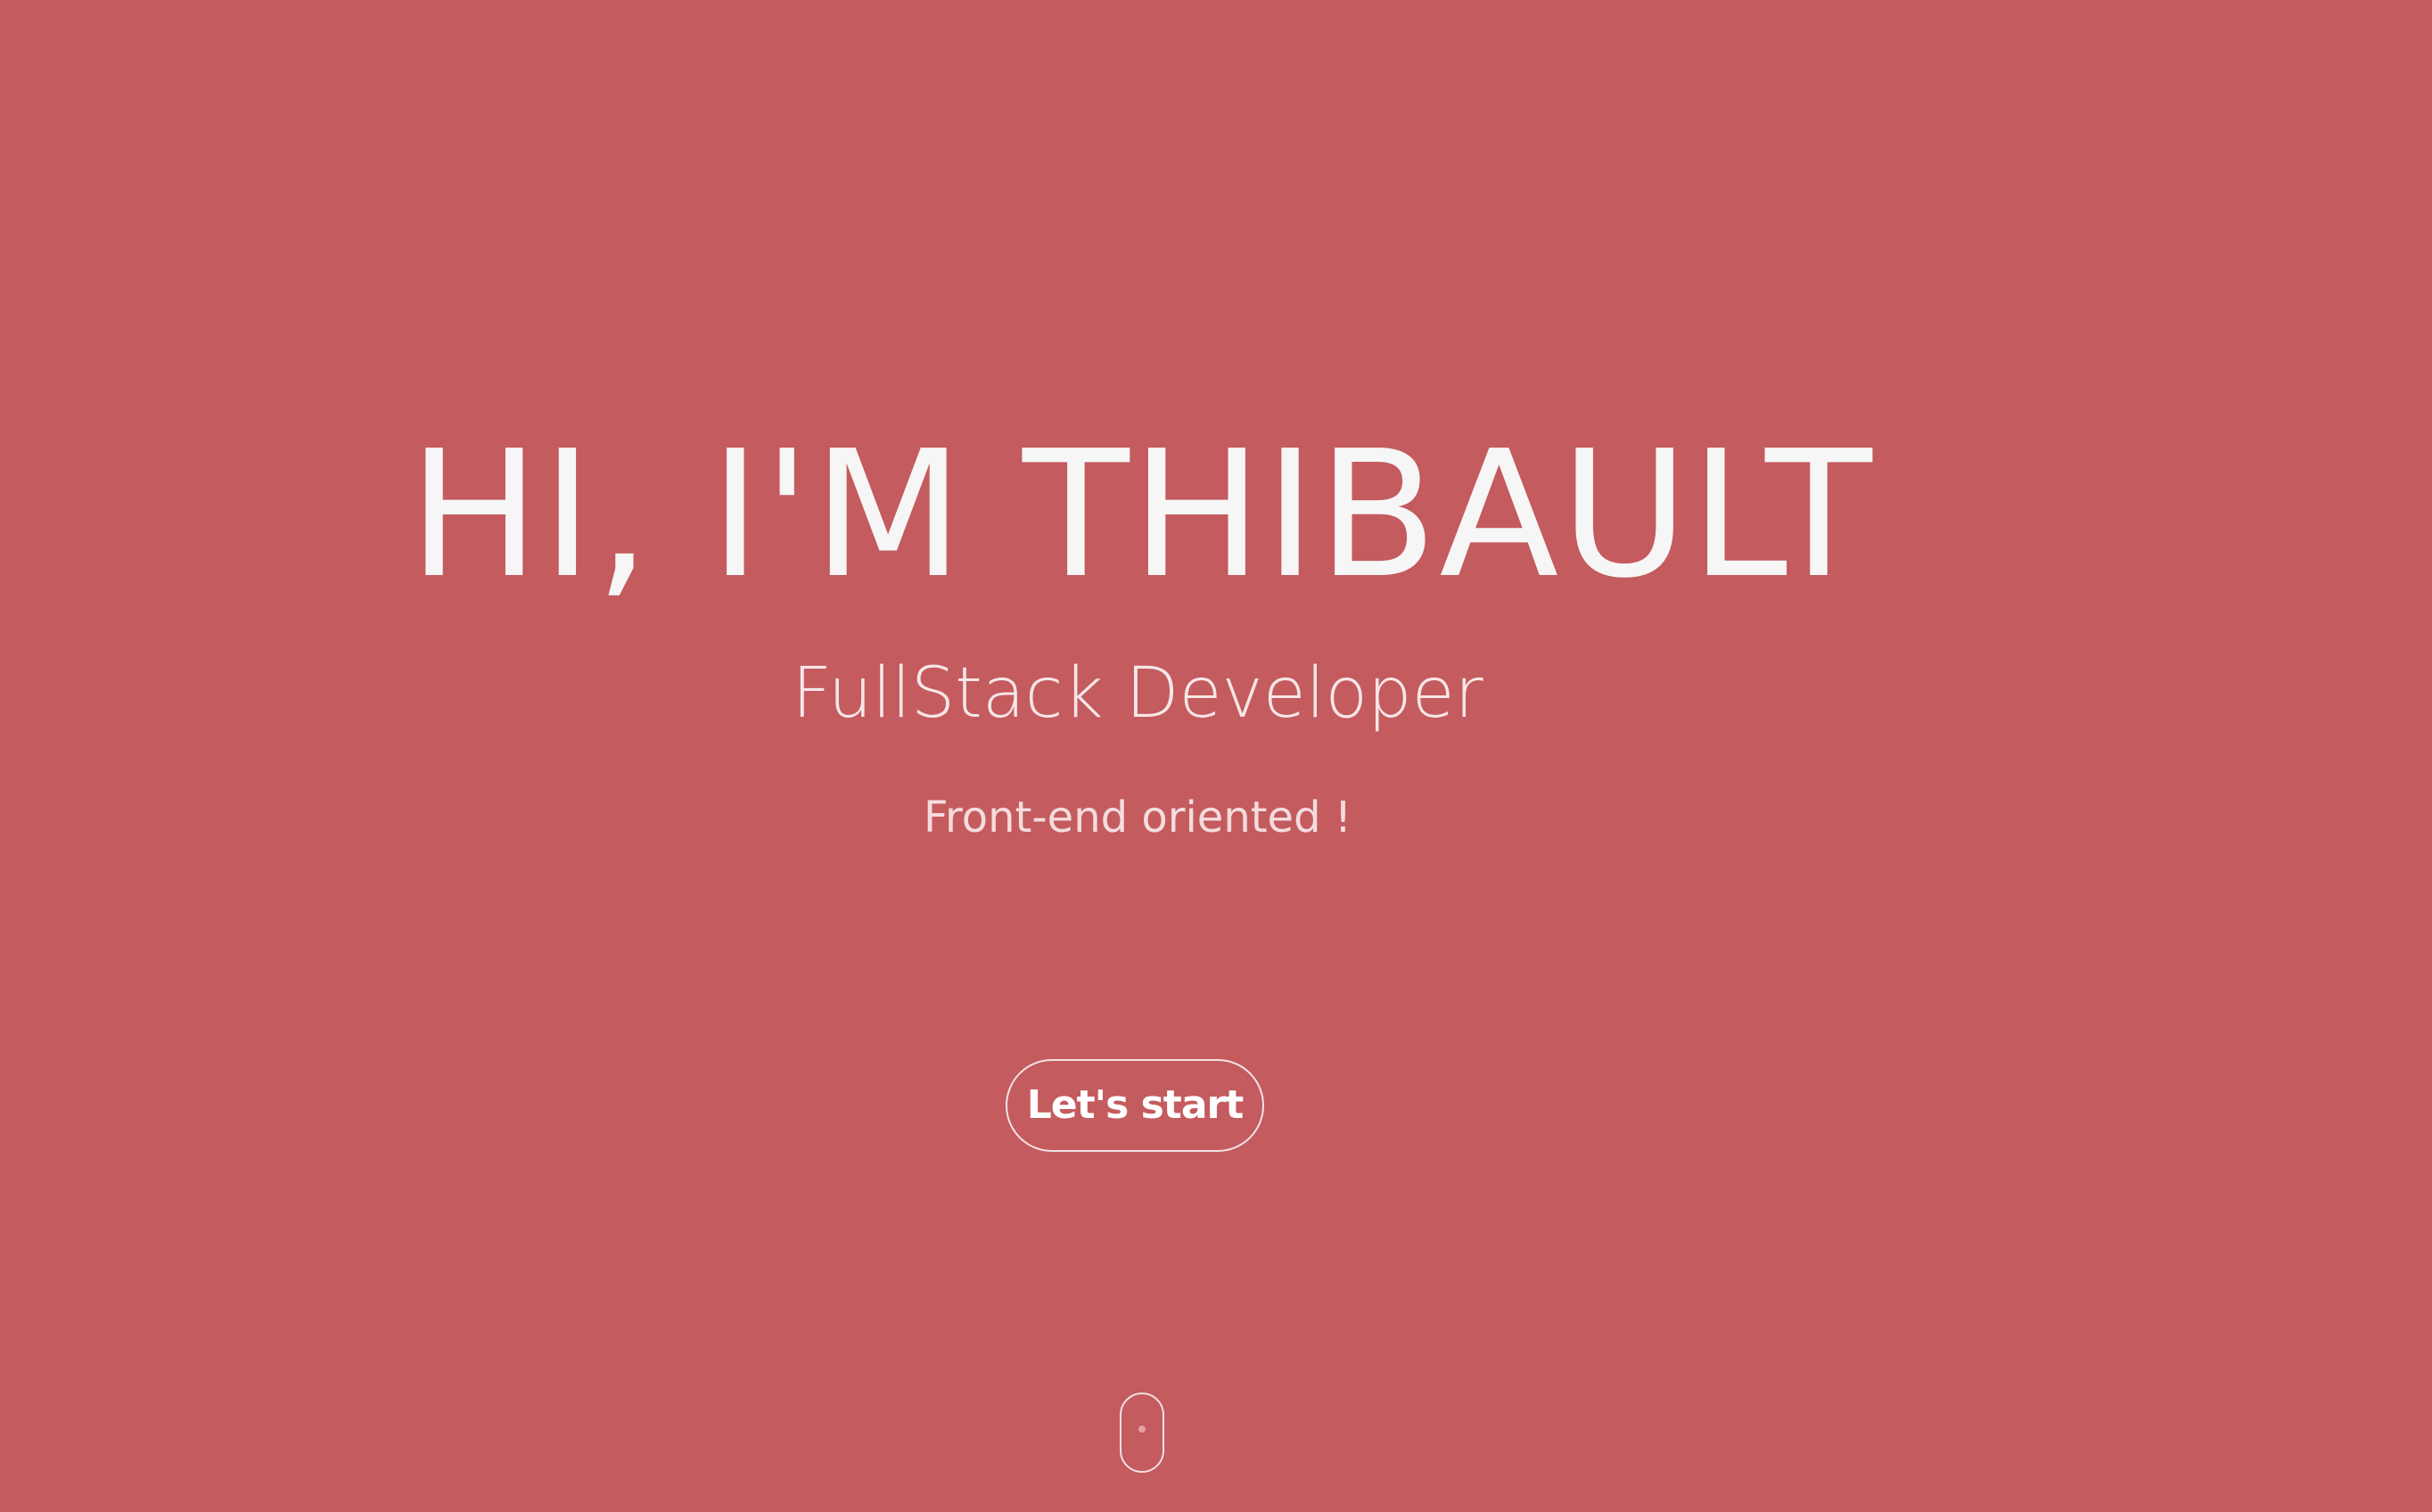  Describe the element at coordinates (1137, 817) in the screenshot. I see `hero-tagline: Front-end oriented !` at that location.